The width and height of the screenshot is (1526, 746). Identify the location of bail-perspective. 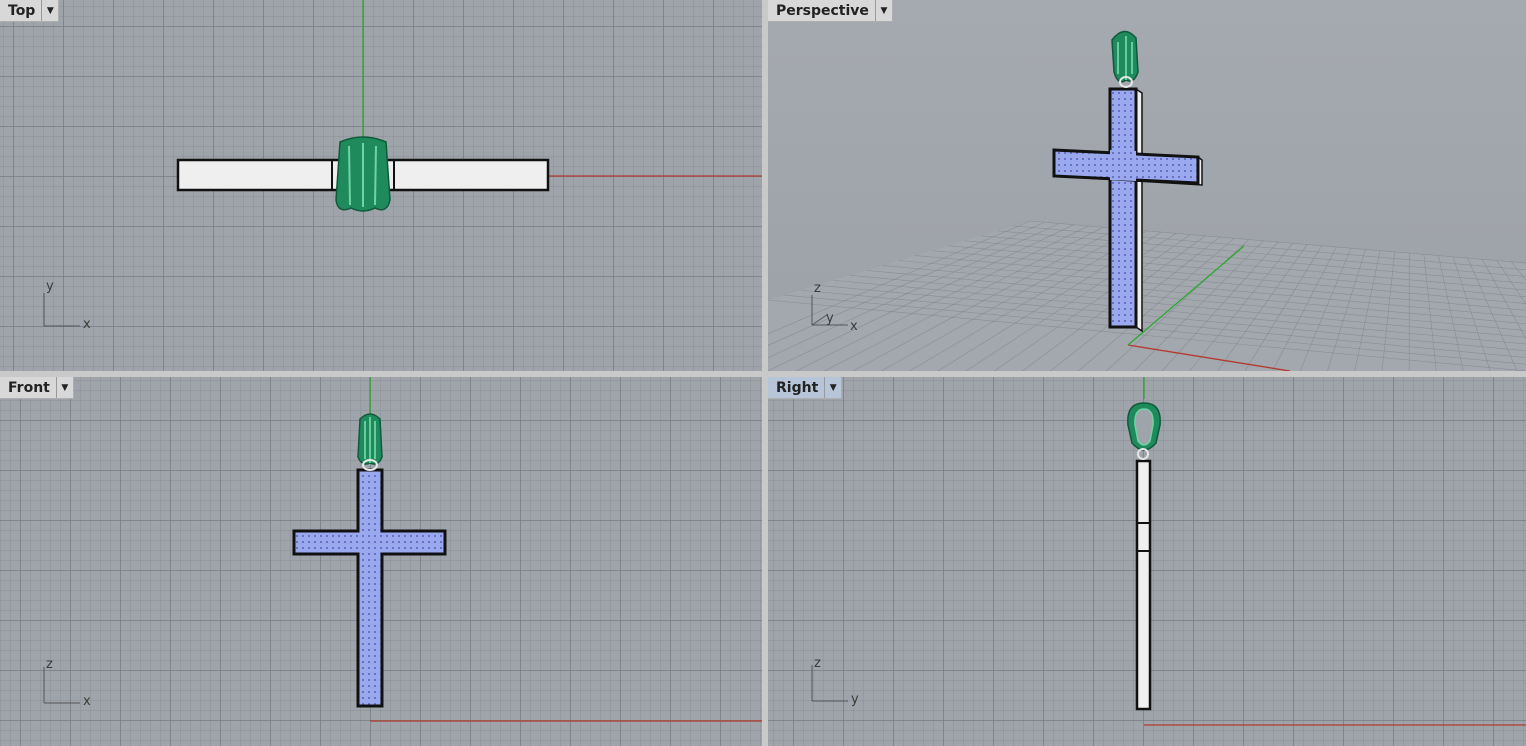
(1125, 59).